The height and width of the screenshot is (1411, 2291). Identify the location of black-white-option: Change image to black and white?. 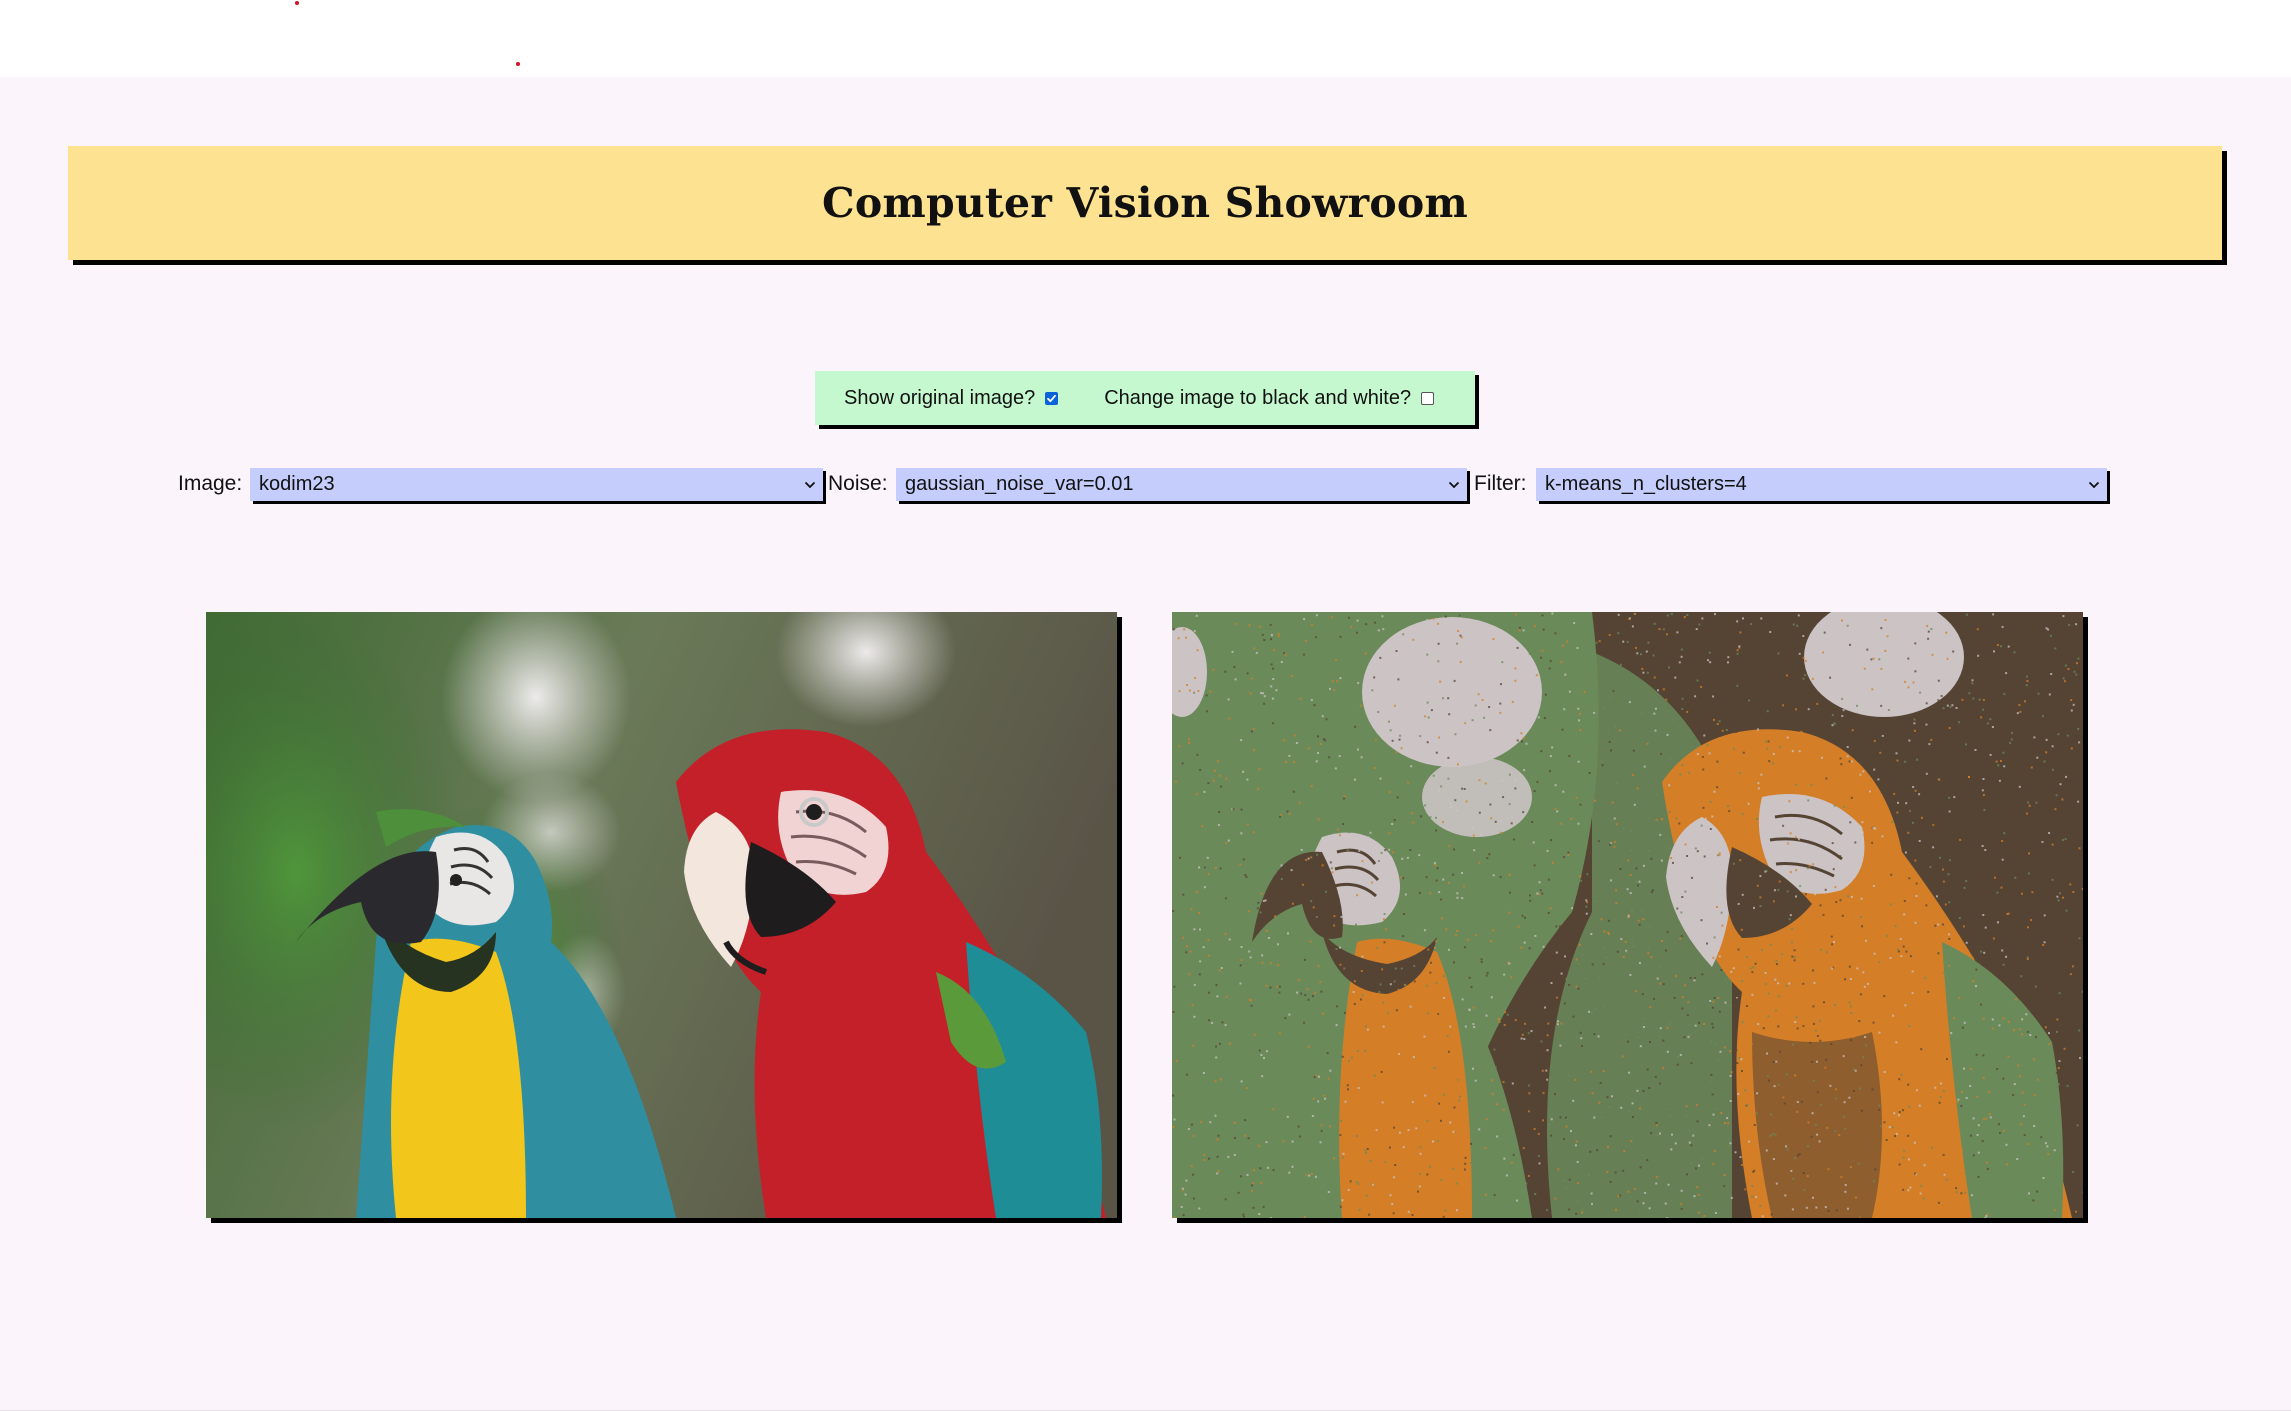
(1269, 398).